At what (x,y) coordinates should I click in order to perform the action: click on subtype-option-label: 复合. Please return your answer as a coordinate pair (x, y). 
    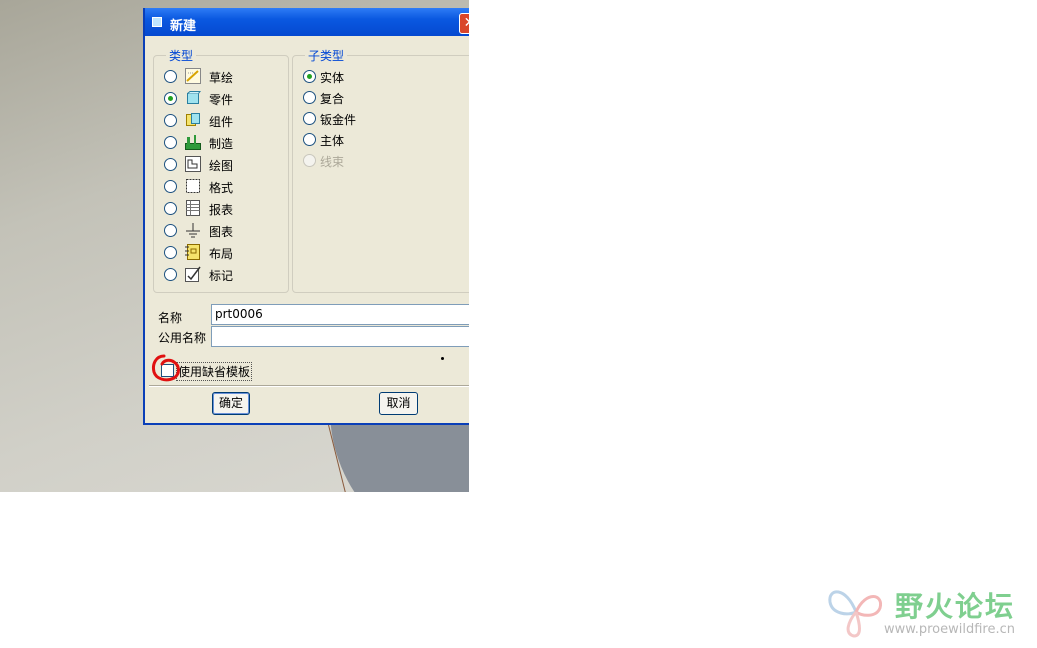
    Looking at the image, I should click on (332, 99).